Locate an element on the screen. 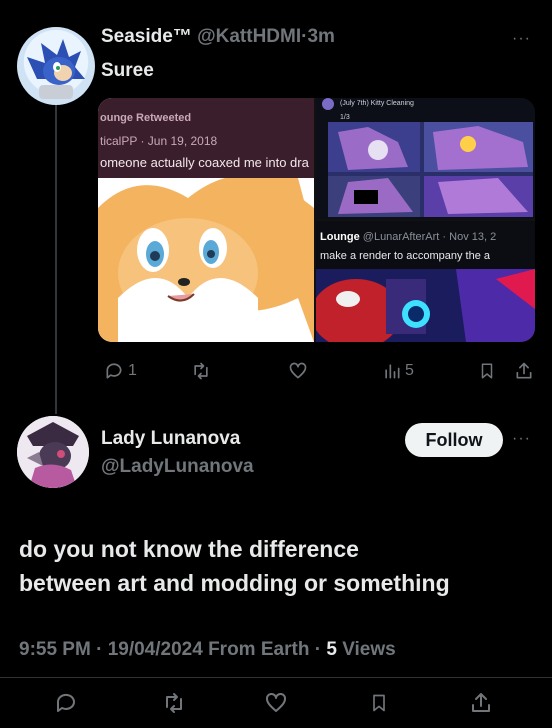 The width and height of the screenshot is (552, 728). media-br-header: Lounge @LunarAfterArt · Nov 13, 2 is located at coordinates (408, 237).